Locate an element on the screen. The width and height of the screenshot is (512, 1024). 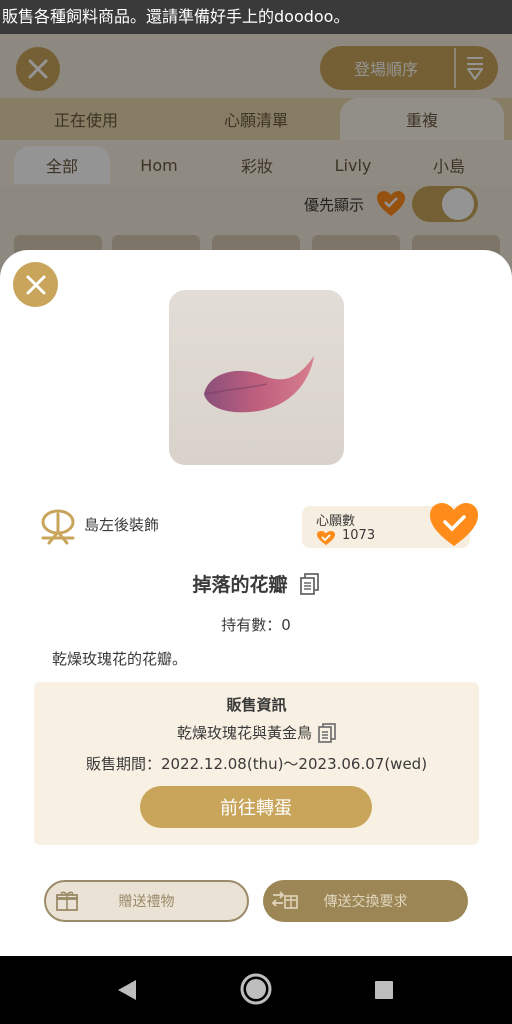
item-image is located at coordinates (256, 377).